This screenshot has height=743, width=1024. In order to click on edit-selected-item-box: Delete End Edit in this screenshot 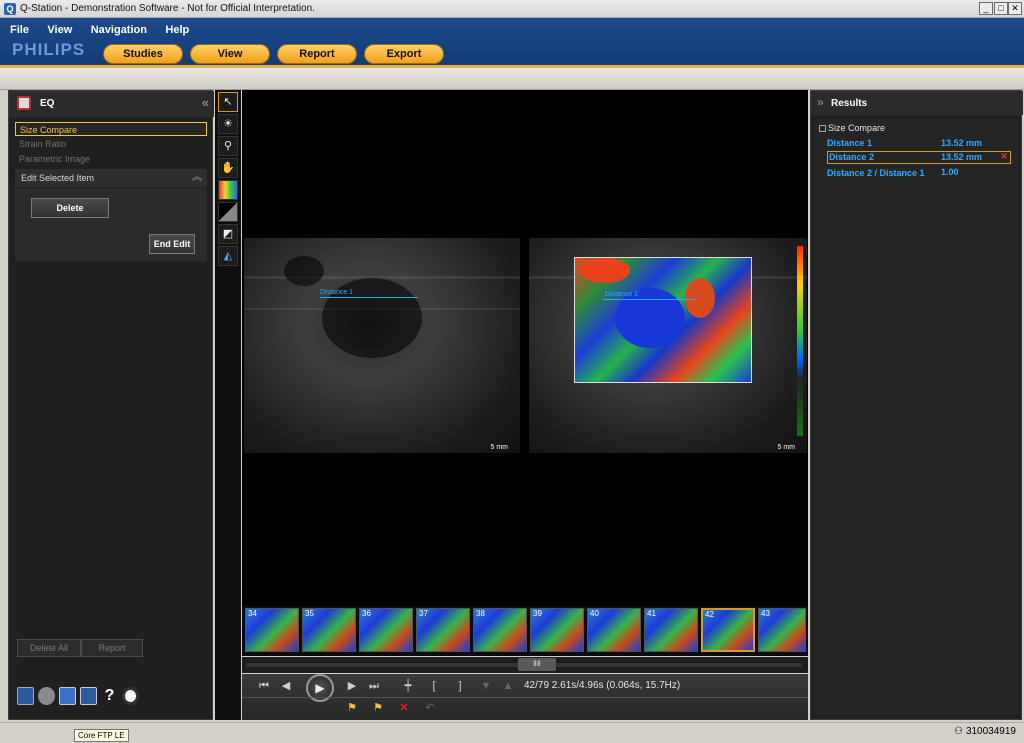, I will do `click(111, 224)`.